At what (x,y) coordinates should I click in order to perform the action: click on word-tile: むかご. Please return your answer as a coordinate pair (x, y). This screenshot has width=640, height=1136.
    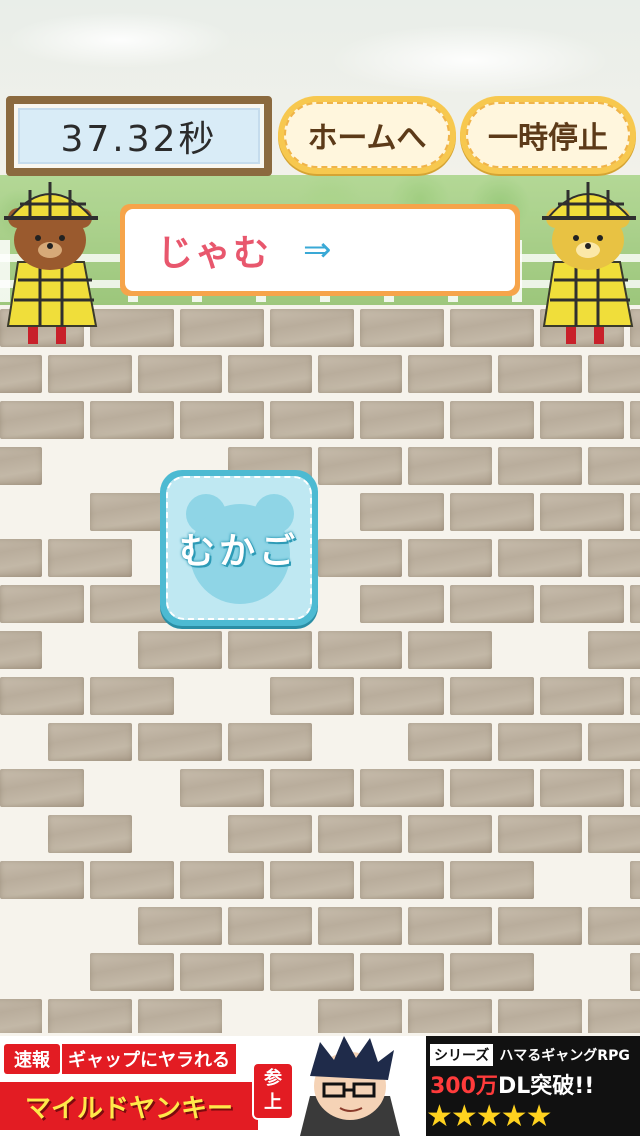
    Looking at the image, I should click on (239, 548).